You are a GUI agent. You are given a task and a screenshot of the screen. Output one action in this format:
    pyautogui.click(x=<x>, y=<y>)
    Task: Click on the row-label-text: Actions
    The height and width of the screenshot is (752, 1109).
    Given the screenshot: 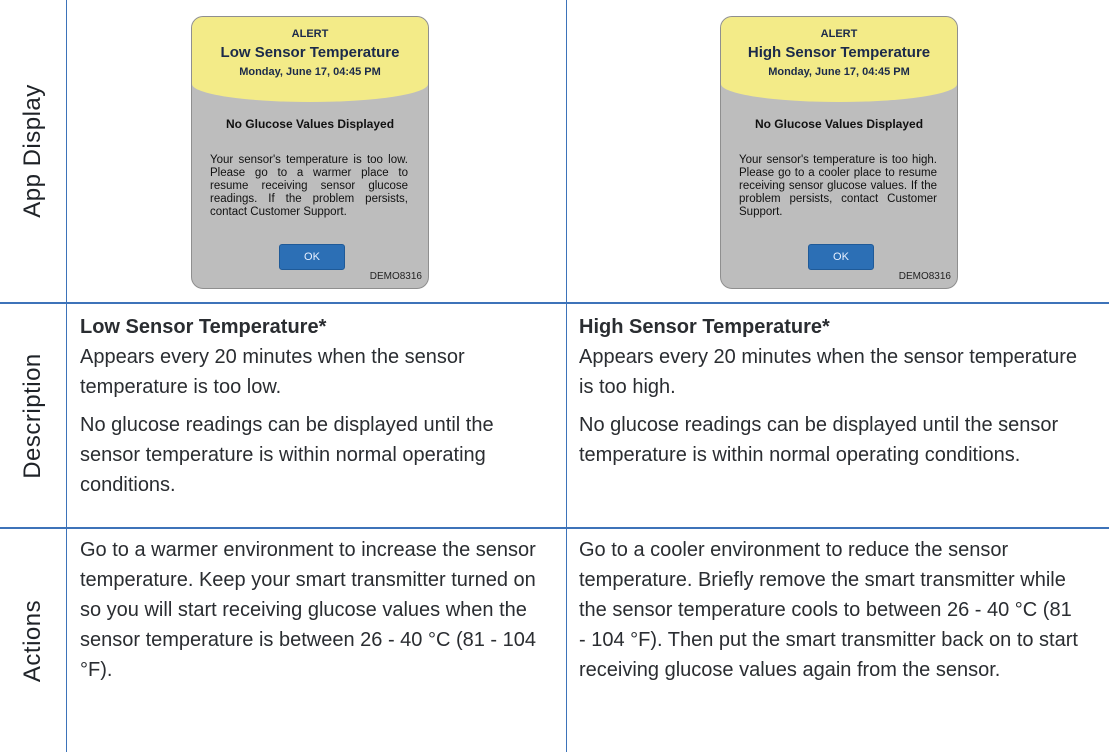 What is the action you would take?
    pyautogui.click(x=33, y=640)
    